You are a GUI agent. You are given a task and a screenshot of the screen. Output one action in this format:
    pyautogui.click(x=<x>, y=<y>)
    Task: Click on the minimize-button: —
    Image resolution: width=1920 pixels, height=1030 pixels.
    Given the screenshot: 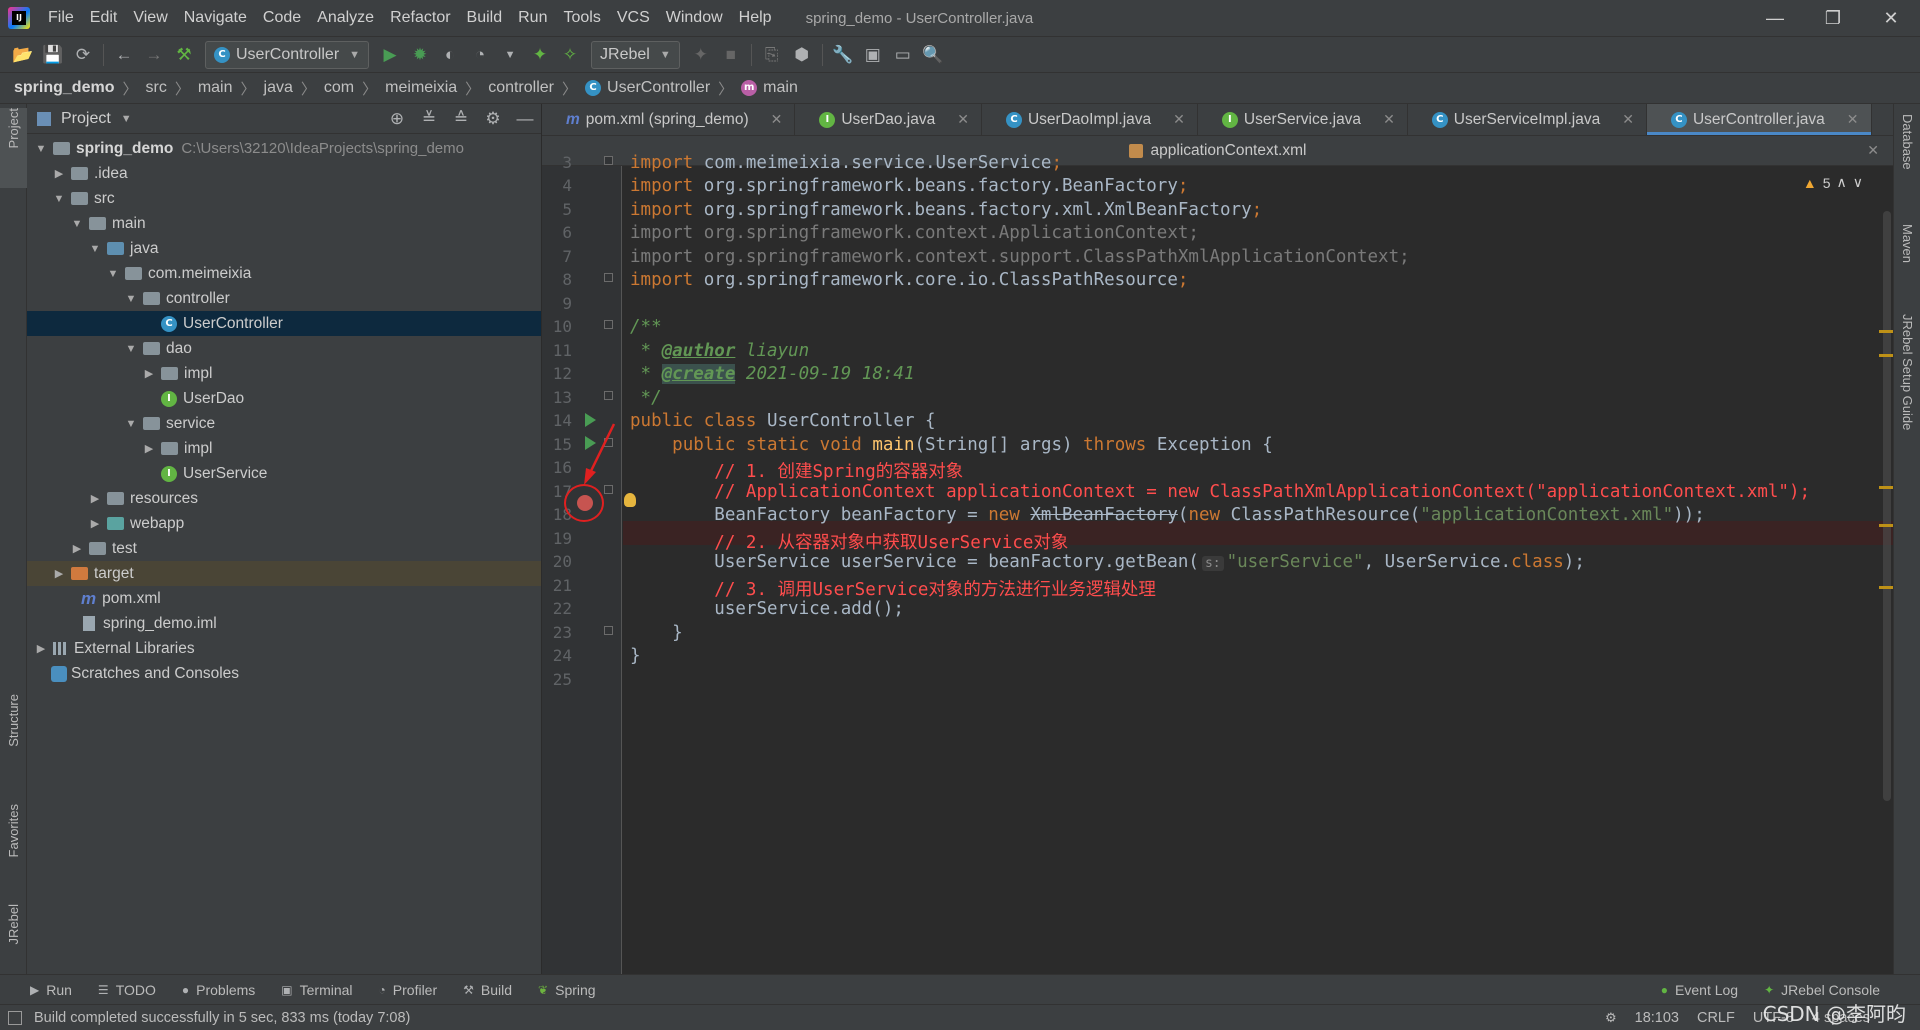 What is the action you would take?
    pyautogui.click(x=1775, y=18)
    